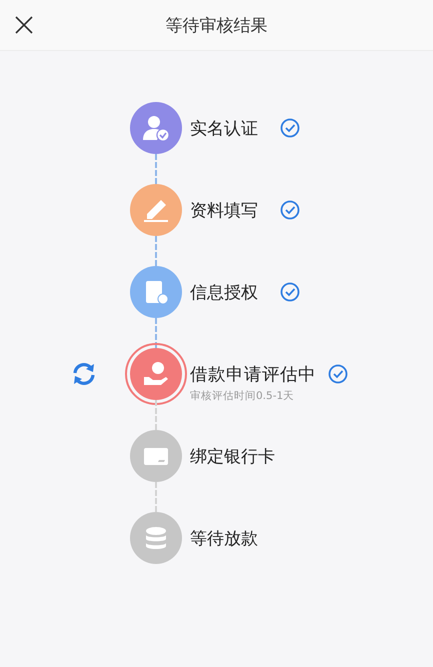 The width and height of the screenshot is (433, 667). What do you see at coordinates (156, 128) in the screenshot?
I see `person-icon` at bounding box center [156, 128].